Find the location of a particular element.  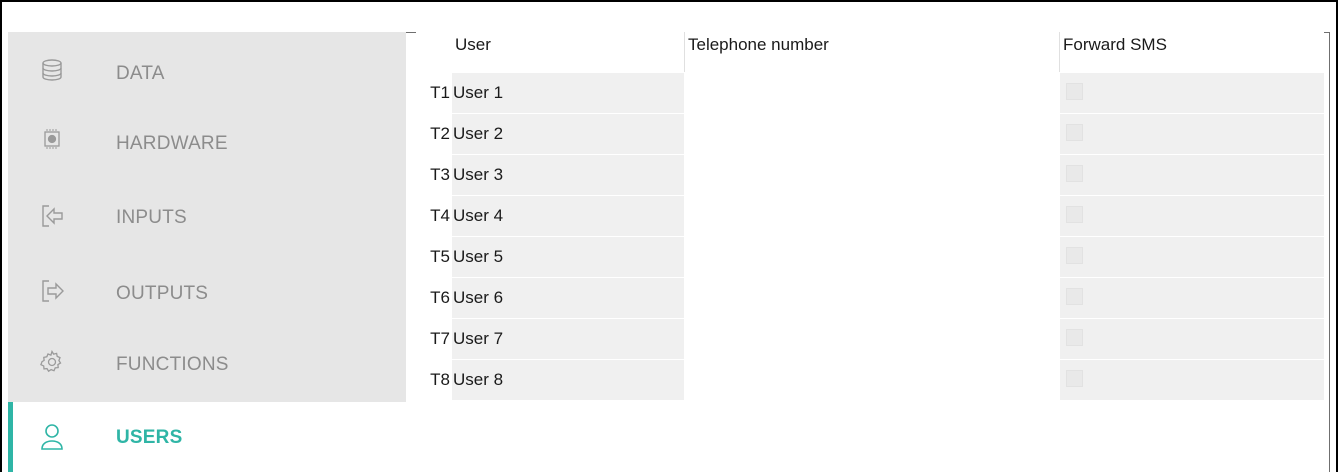

row-id: T4 is located at coordinates (434, 216).